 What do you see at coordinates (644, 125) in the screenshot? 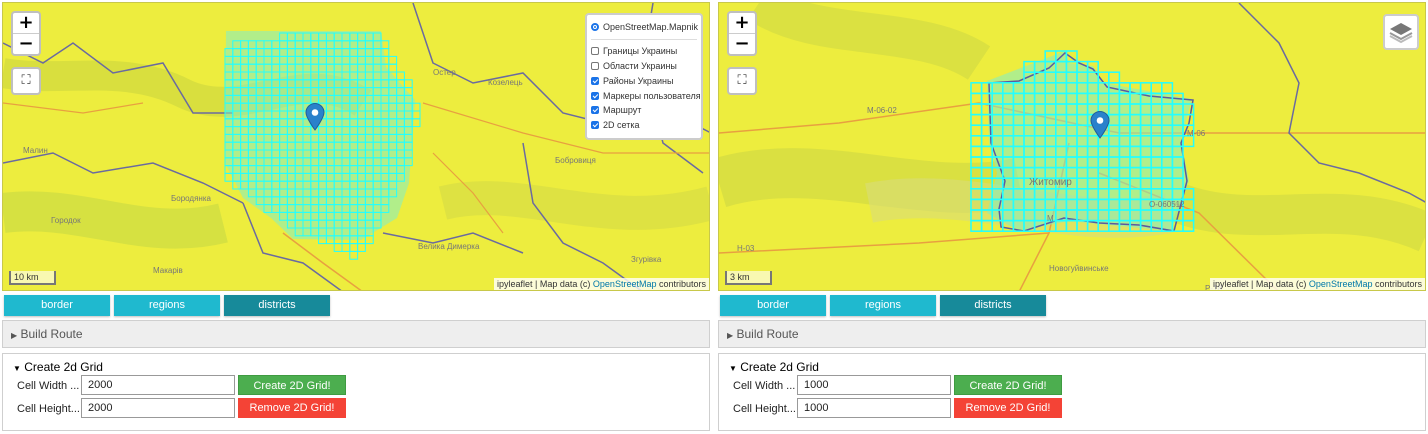
I see `overlay-option: 2D сетка` at bounding box center [644, 125].